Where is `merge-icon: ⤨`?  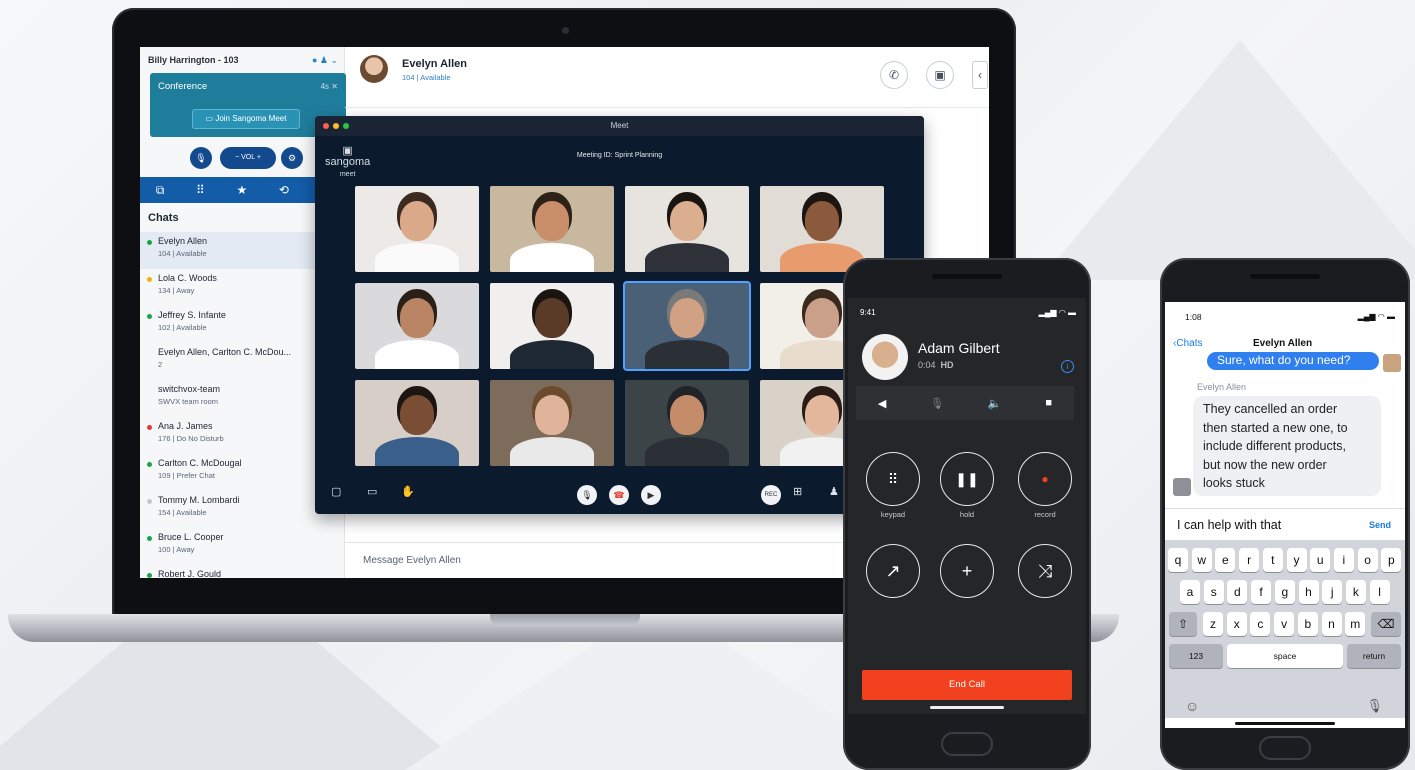
merge-icon: ⤨ is located at coordinates (1045, 571).